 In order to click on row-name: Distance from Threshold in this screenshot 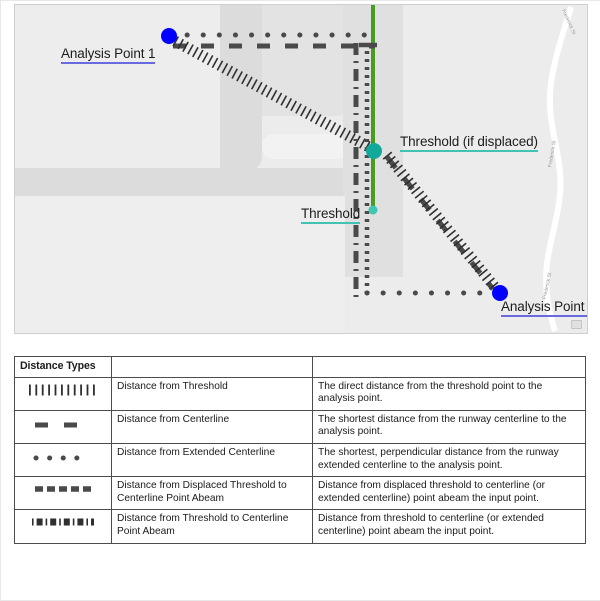, I will do `click(212, 393)`.